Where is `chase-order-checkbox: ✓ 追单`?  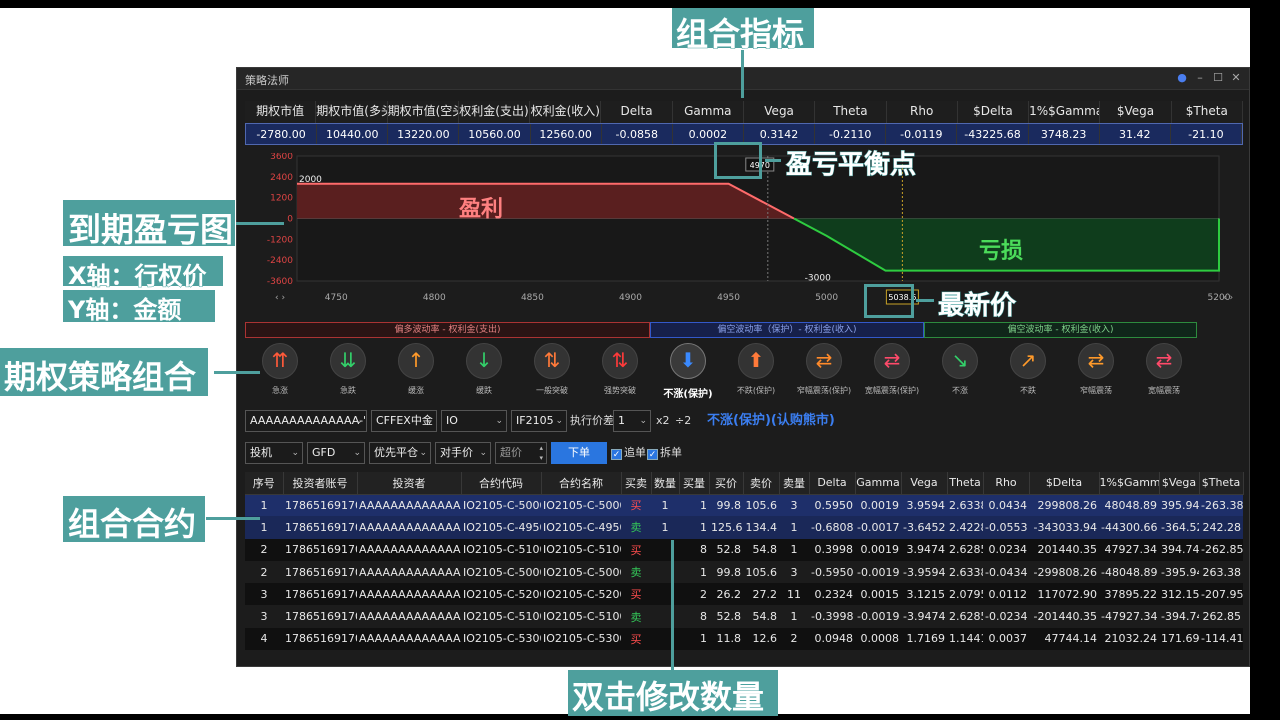 chase-order-checkbox: ✓ 追单 is located at coordinates (628, 453).